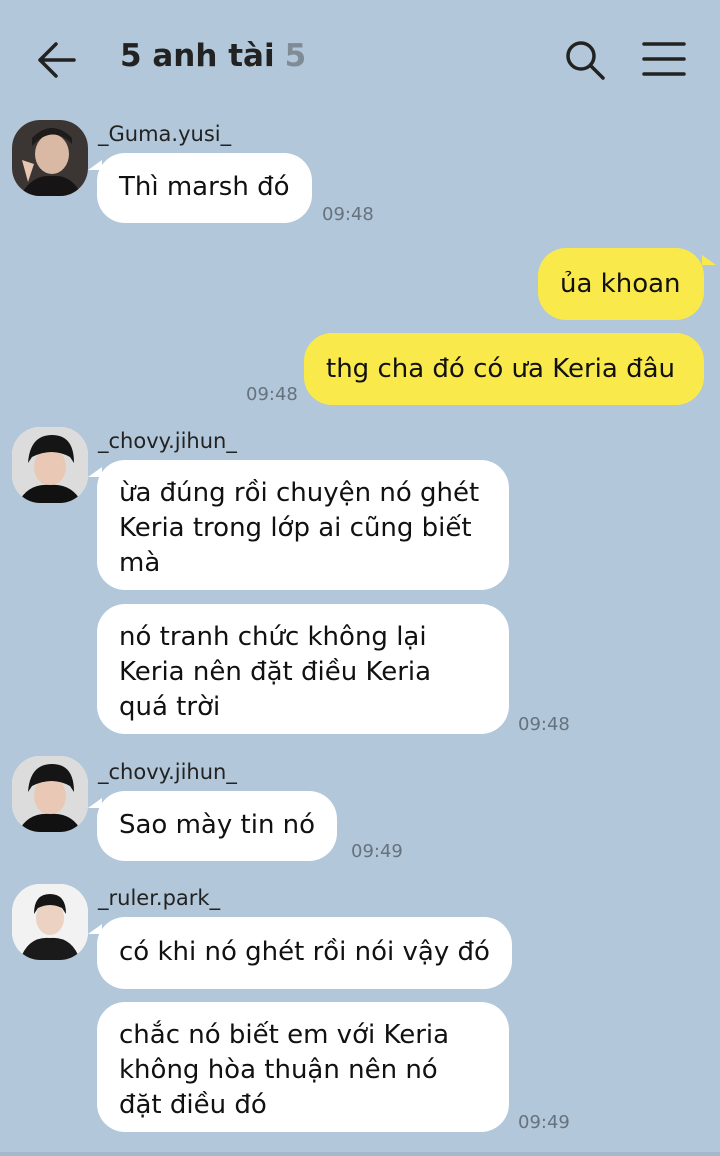  I want to click on message-bubble: Sao mày tin nó, so click(217, 826).